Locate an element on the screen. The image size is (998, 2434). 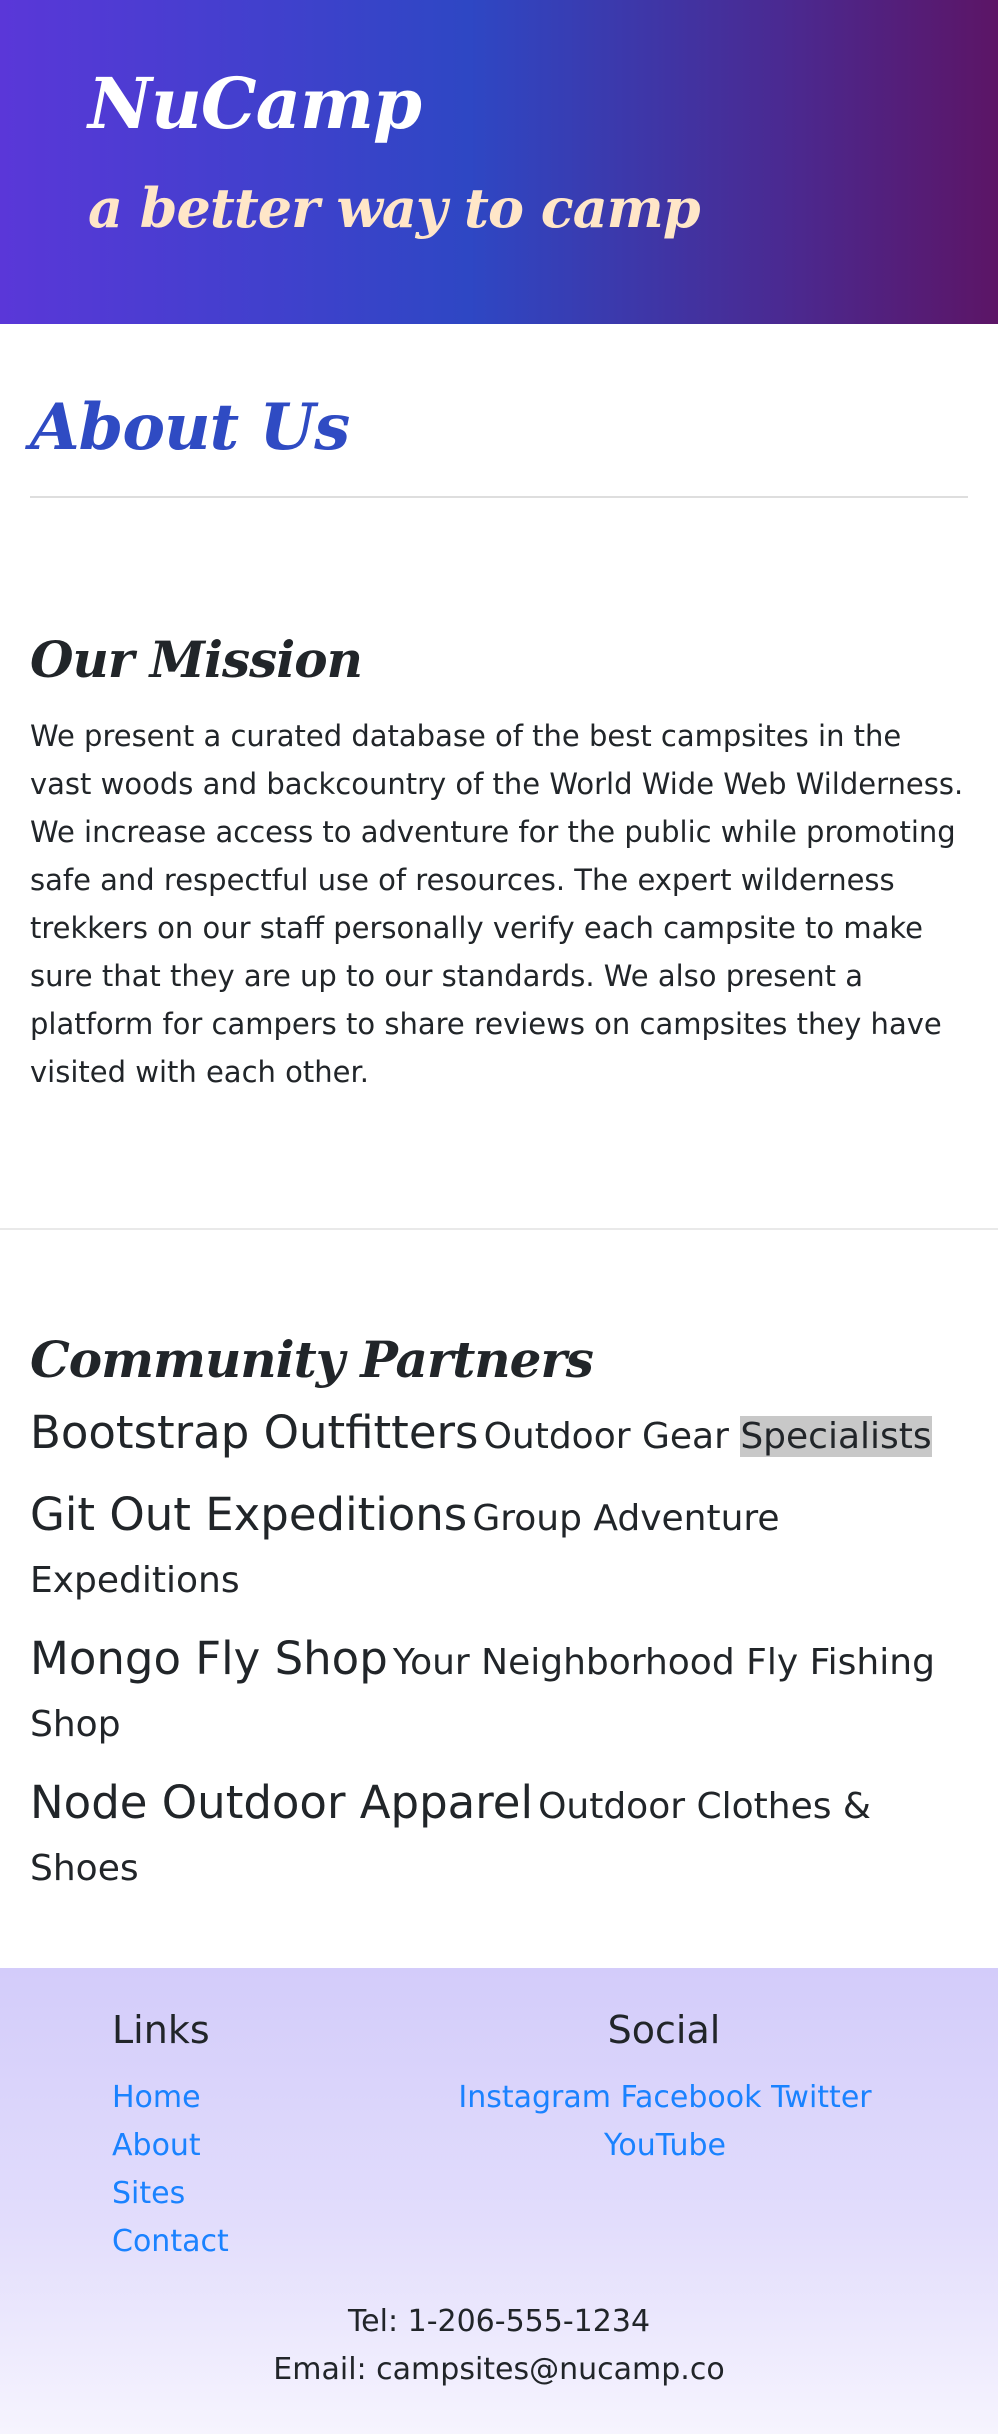
site-tagline: a better way to camp is located at coordinates (394, 208).